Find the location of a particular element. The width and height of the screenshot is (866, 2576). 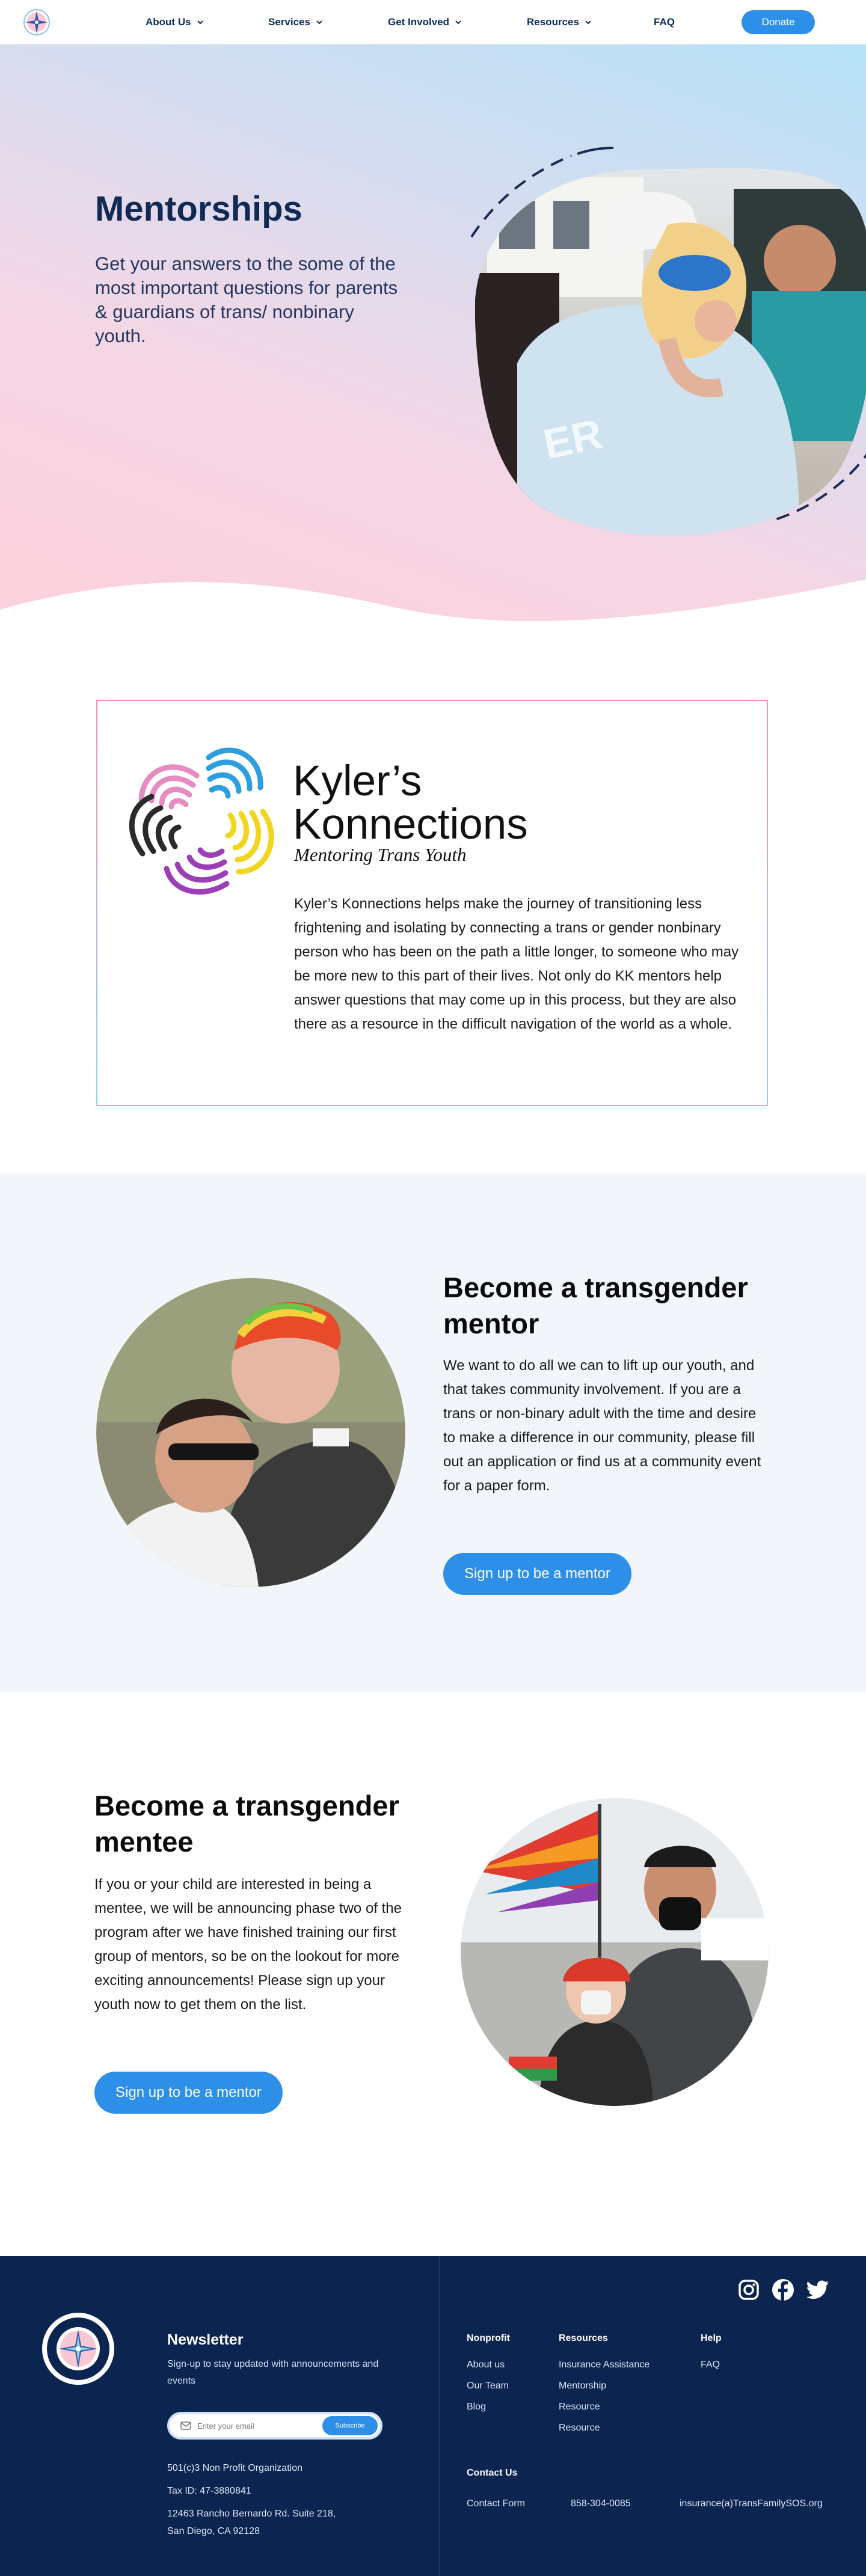

kk-program-name: Kyler’s Konnections is located at coordinates (410, 803).